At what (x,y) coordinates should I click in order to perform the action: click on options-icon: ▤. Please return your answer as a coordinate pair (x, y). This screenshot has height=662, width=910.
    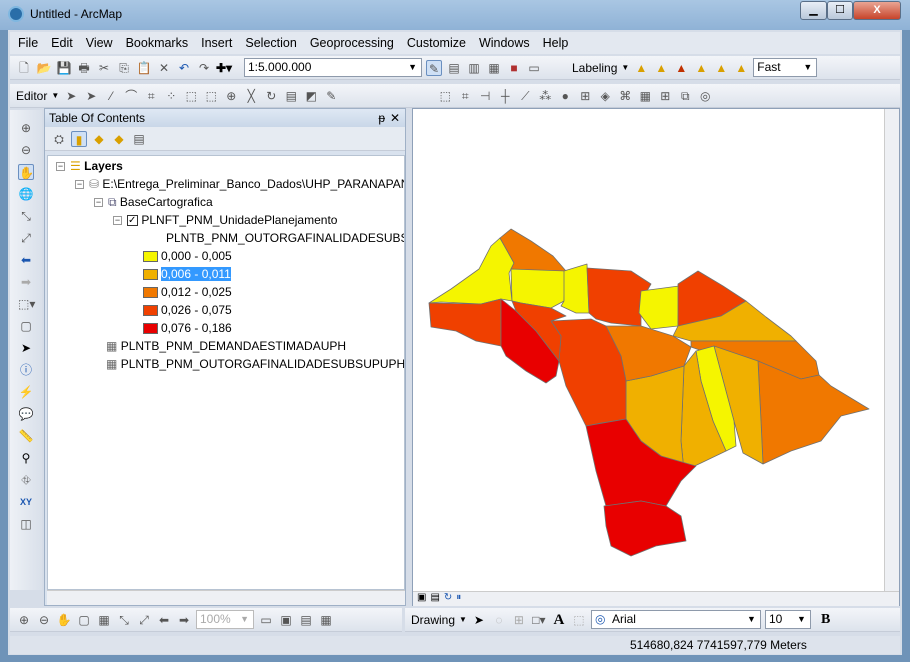
    Looking at the image, I should click on (139, 139).